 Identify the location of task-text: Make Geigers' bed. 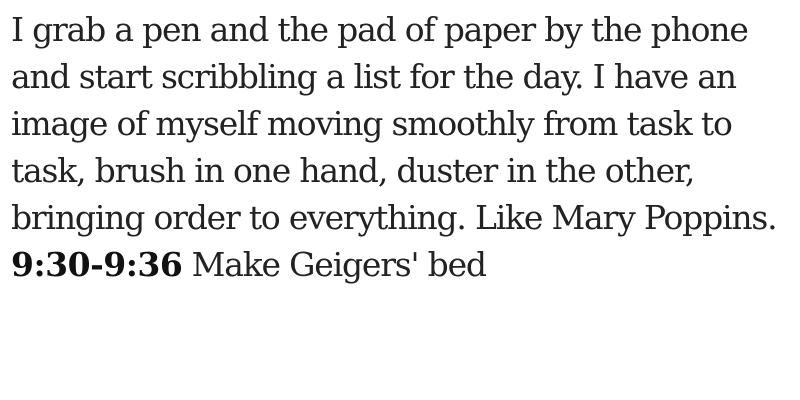
(339, 264).